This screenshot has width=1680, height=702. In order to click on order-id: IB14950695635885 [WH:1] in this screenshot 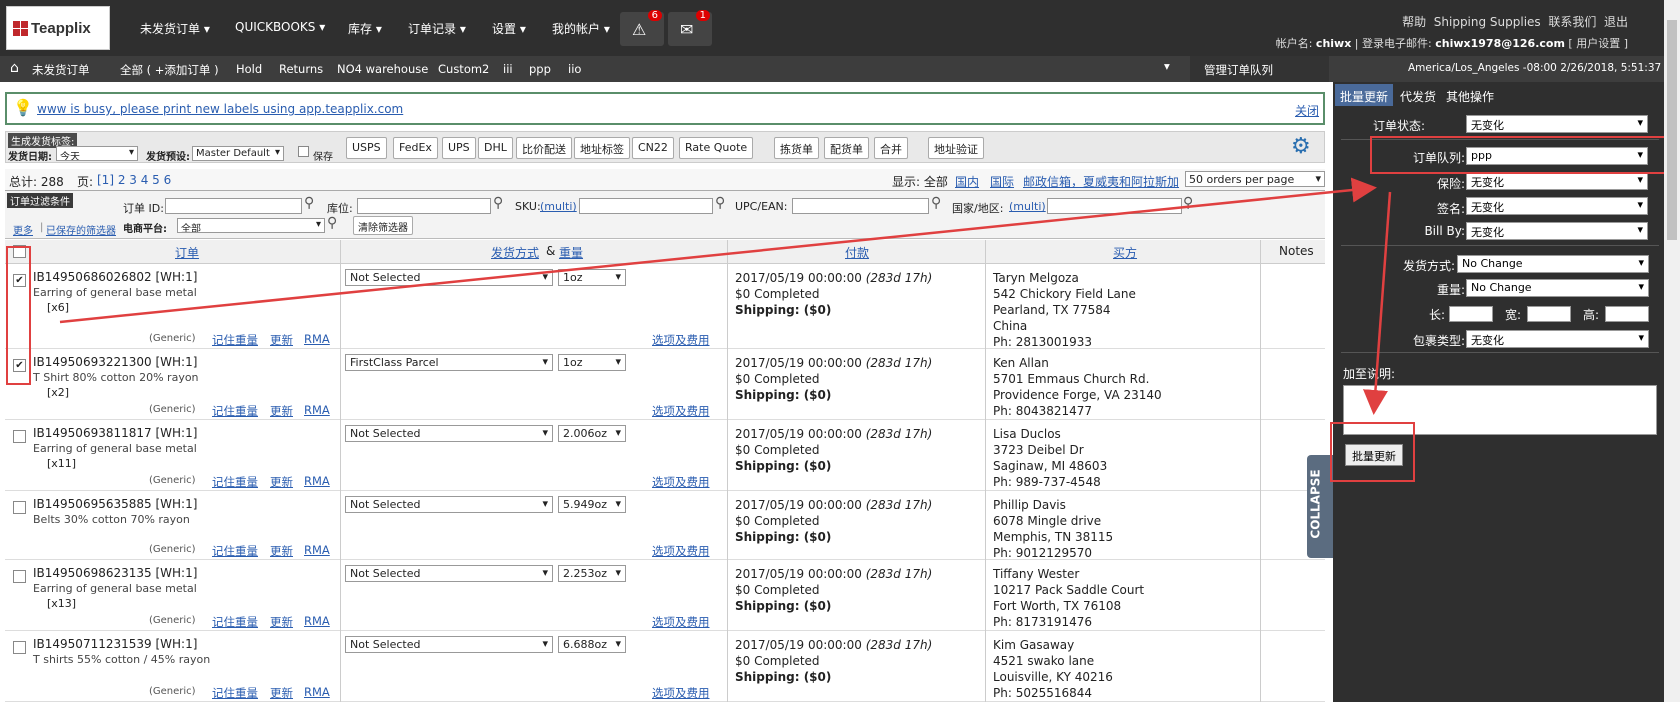, I will do `click(115, 504)`.